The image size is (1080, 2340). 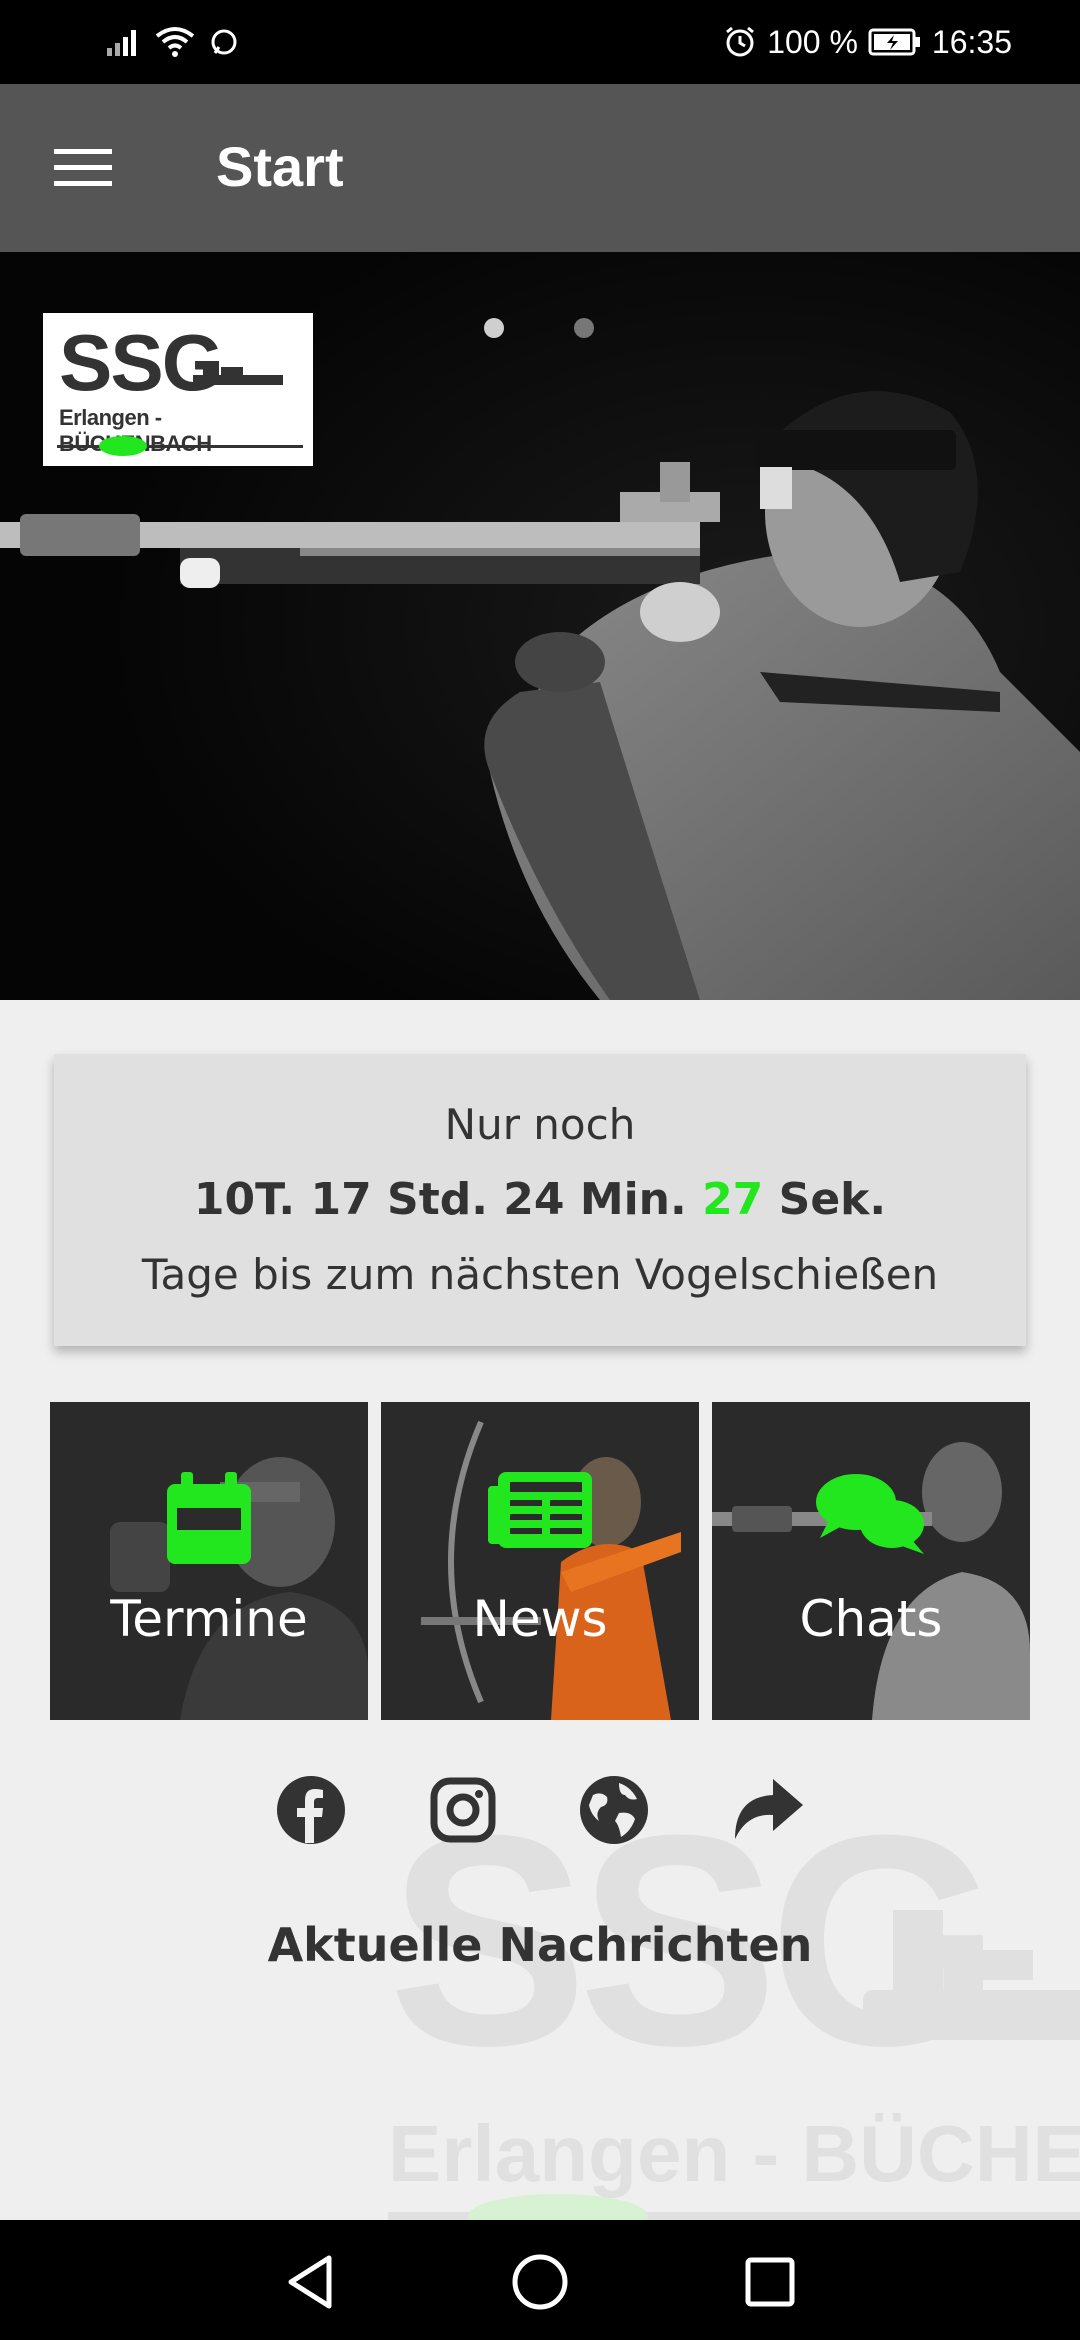 I want to click on signal-icon, so click(x=123, y=42).